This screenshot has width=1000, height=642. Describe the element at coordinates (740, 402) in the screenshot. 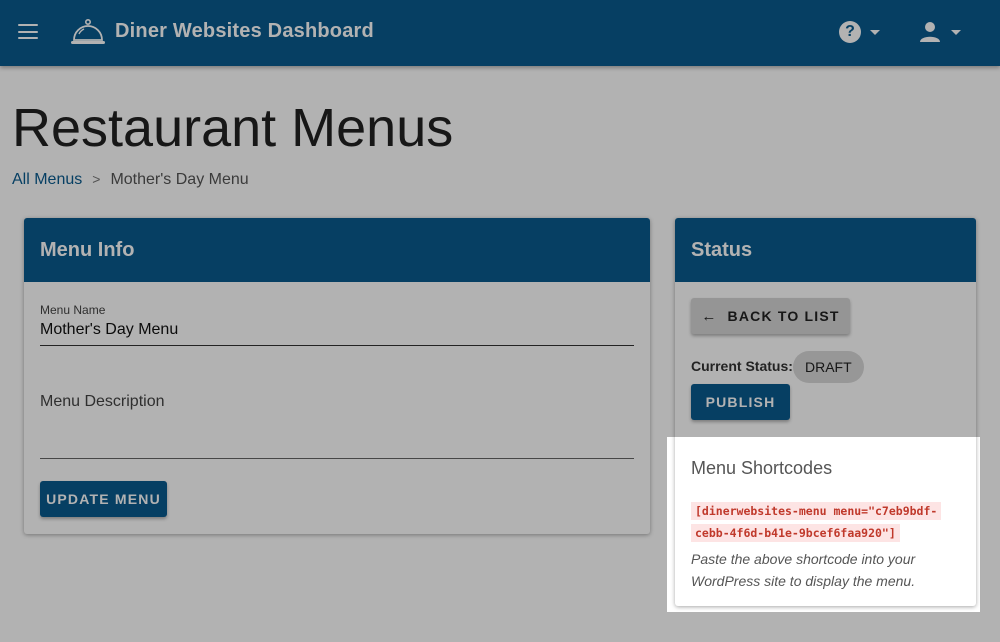

I see `publish-button: PUBLISH` at that location.